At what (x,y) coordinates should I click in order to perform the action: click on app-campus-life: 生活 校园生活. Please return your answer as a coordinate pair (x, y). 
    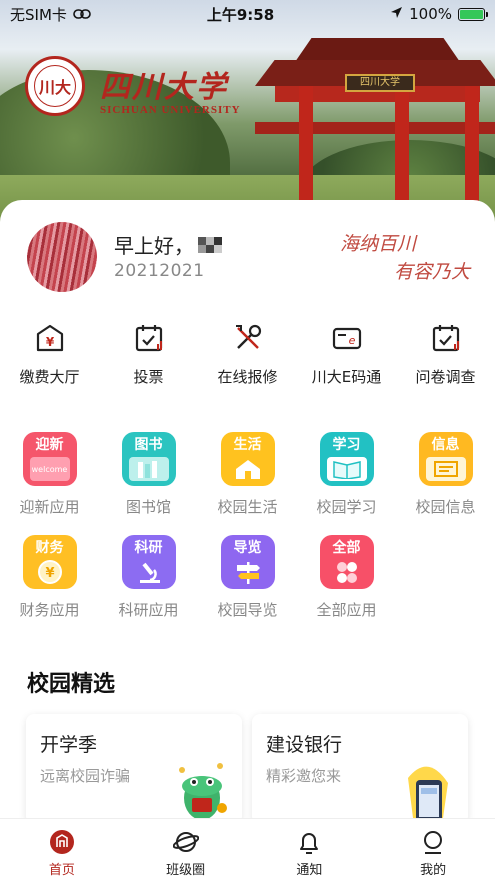
    Looking at the image, I should click on (247, 474).